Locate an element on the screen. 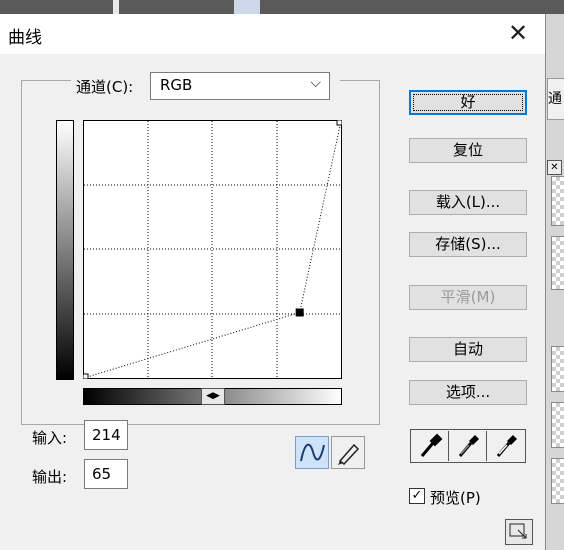  background-panel-tab: 通 is located at coordinates (555, 99).